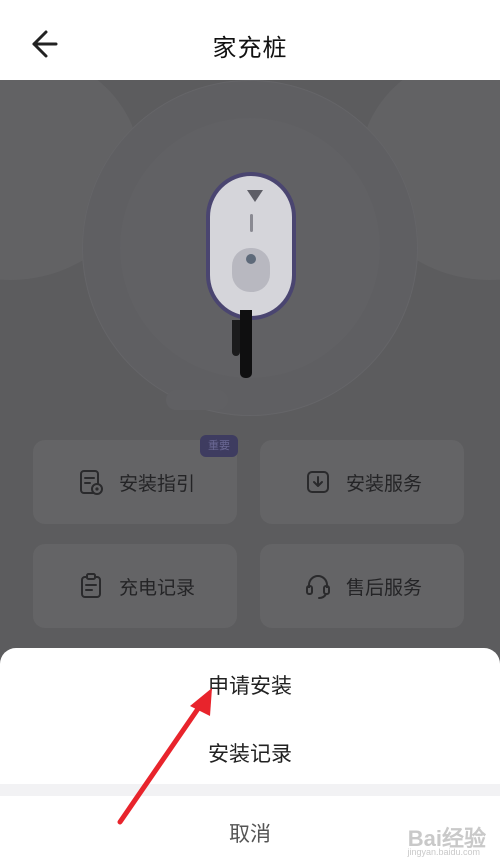 The height and width of the screenshot is (859, 500). Describe the element at coordinates (251, 223) in the screenshot. I see `charger-indicator` at that location.